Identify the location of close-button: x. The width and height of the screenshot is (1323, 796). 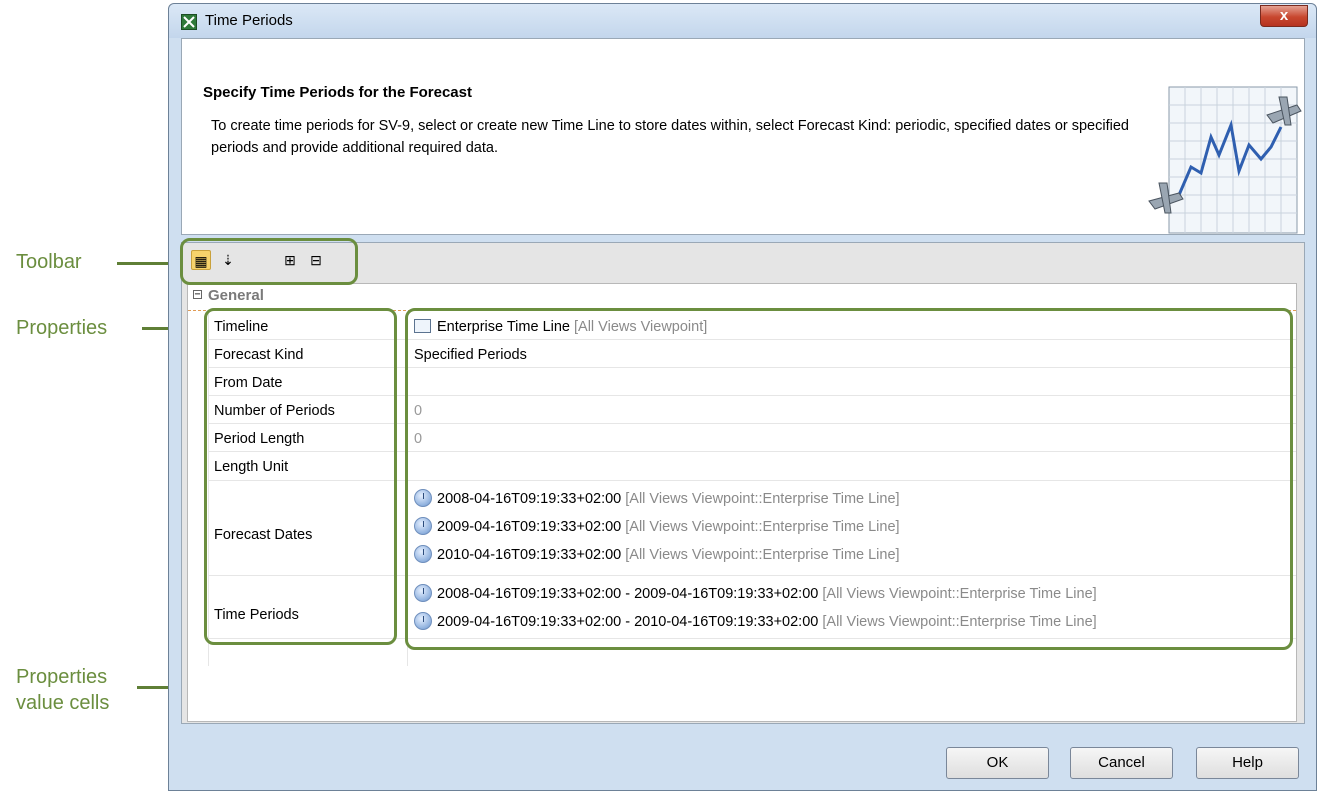
(1284, 16).